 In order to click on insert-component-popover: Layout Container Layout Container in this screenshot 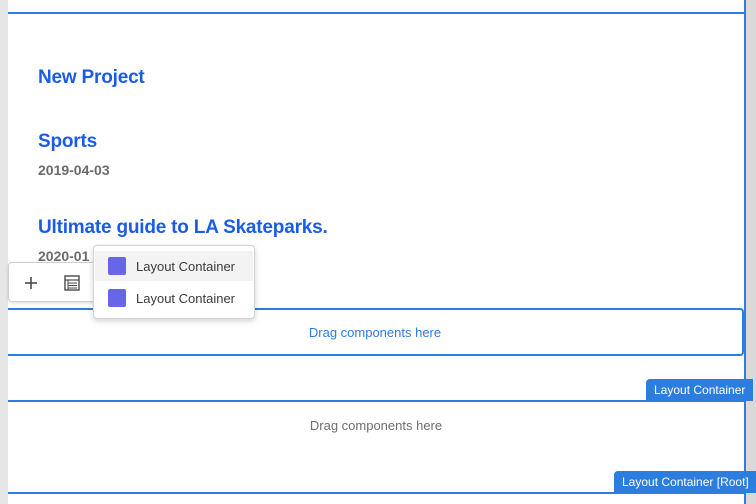, I will do `click(174, 282)`.